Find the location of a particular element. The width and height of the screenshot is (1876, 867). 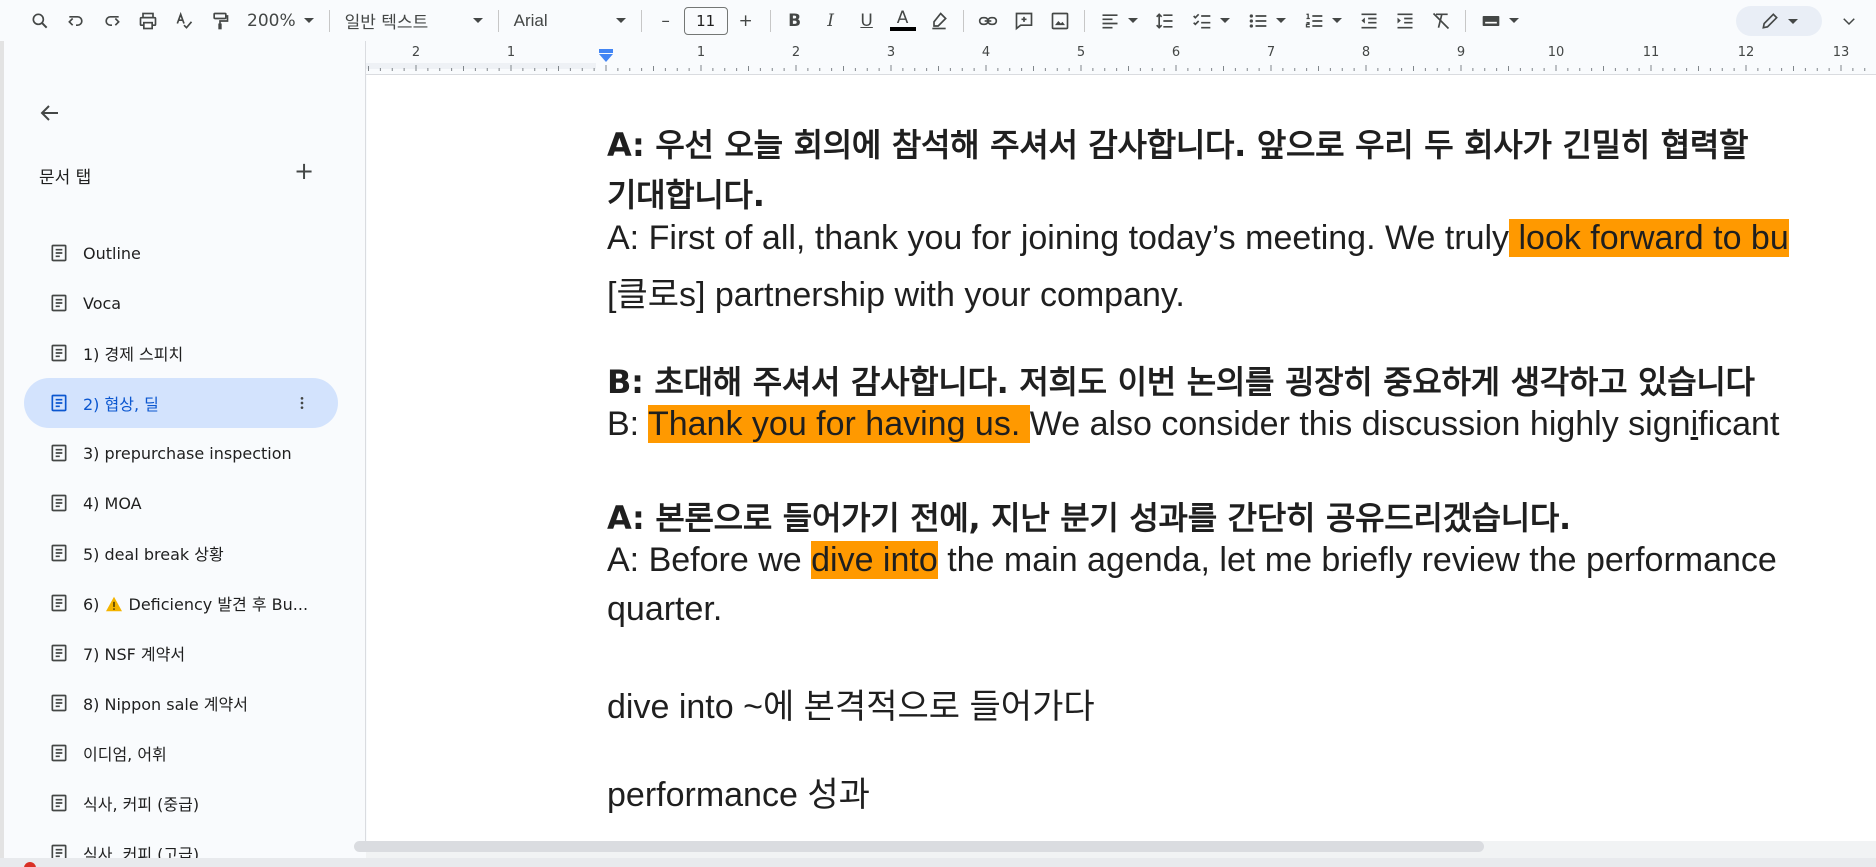

bulleted-list-select is located at coordinates (1267, 21).